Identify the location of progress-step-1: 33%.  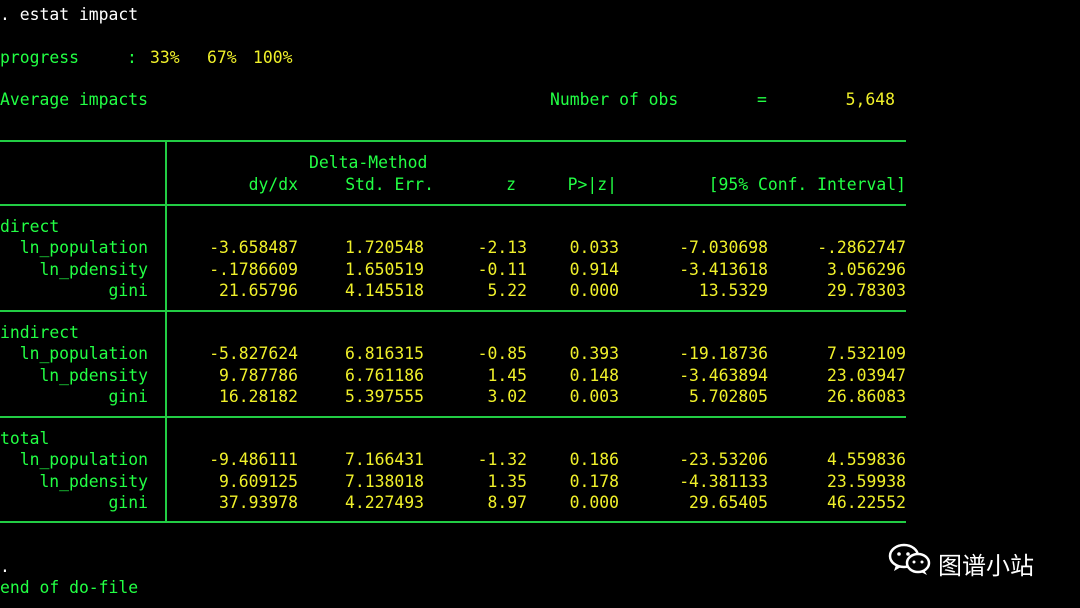
(165, 57).